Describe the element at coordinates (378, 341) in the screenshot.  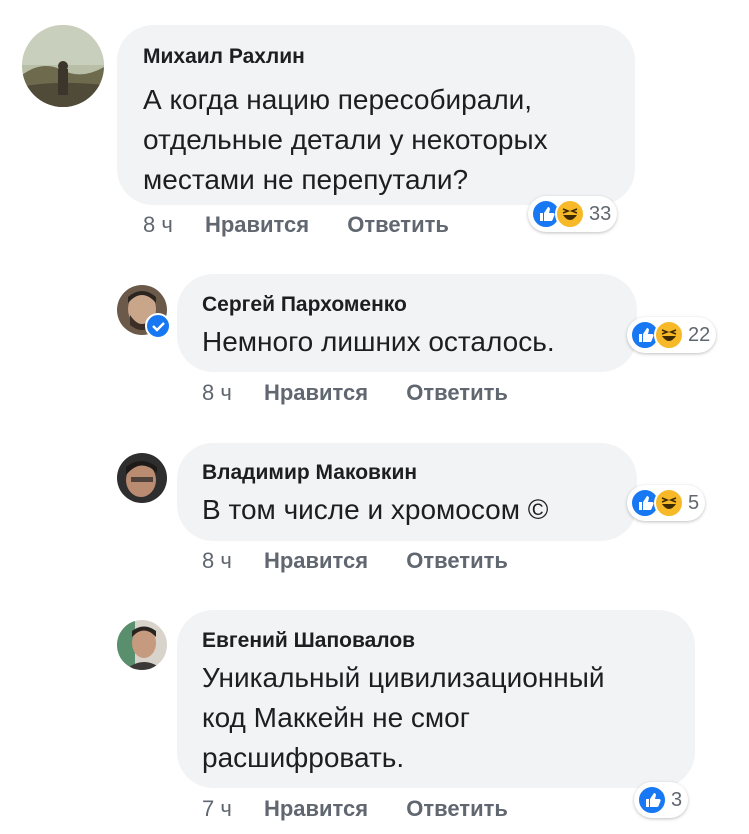
I see `comment-text-line: Немного лишних осталось.` at that location.